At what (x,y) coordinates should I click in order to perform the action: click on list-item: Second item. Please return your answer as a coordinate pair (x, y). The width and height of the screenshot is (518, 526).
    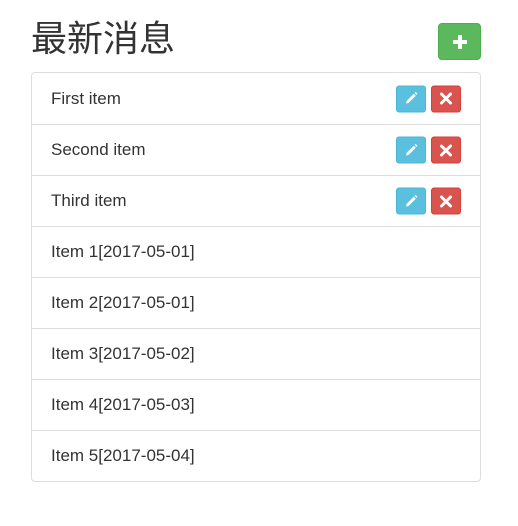
    Looking at the image, I should click on (256, 149).